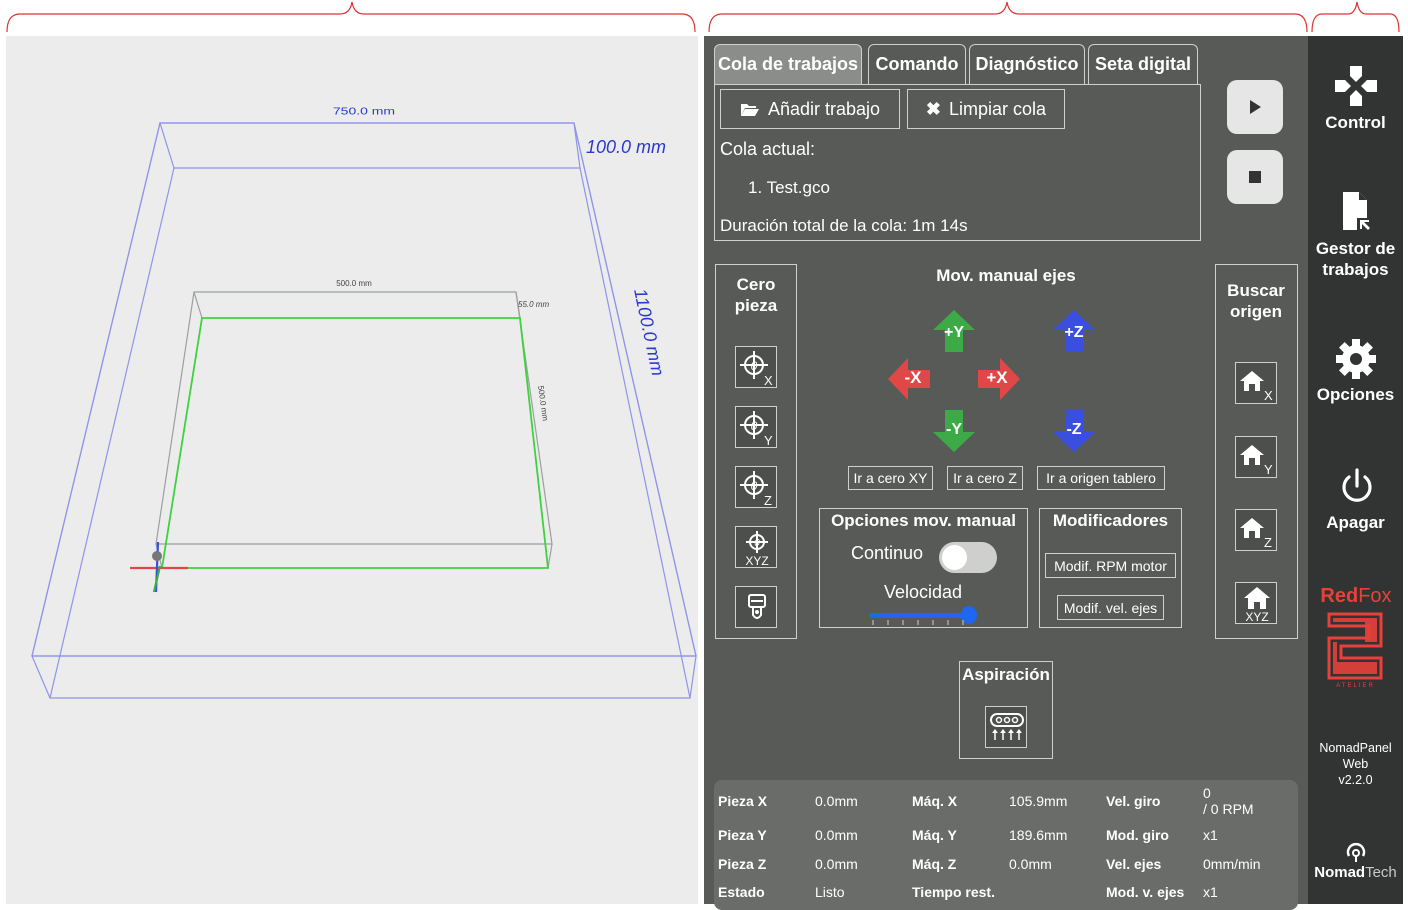  I want to click on target-zero-x-icon: 0X, so click(756, 369).